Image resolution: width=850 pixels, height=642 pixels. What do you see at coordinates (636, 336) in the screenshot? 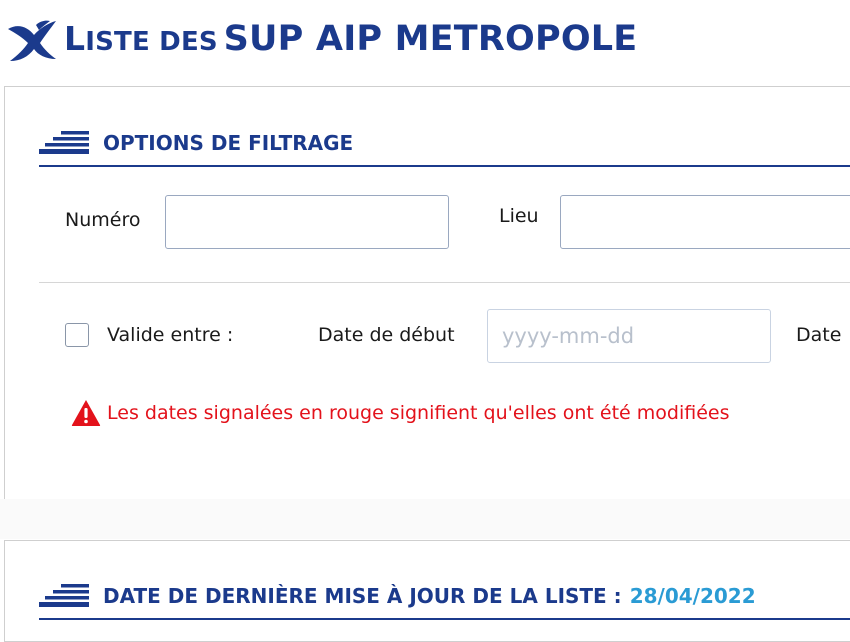
I see `start-date-input` at bounding box center [636, 336].